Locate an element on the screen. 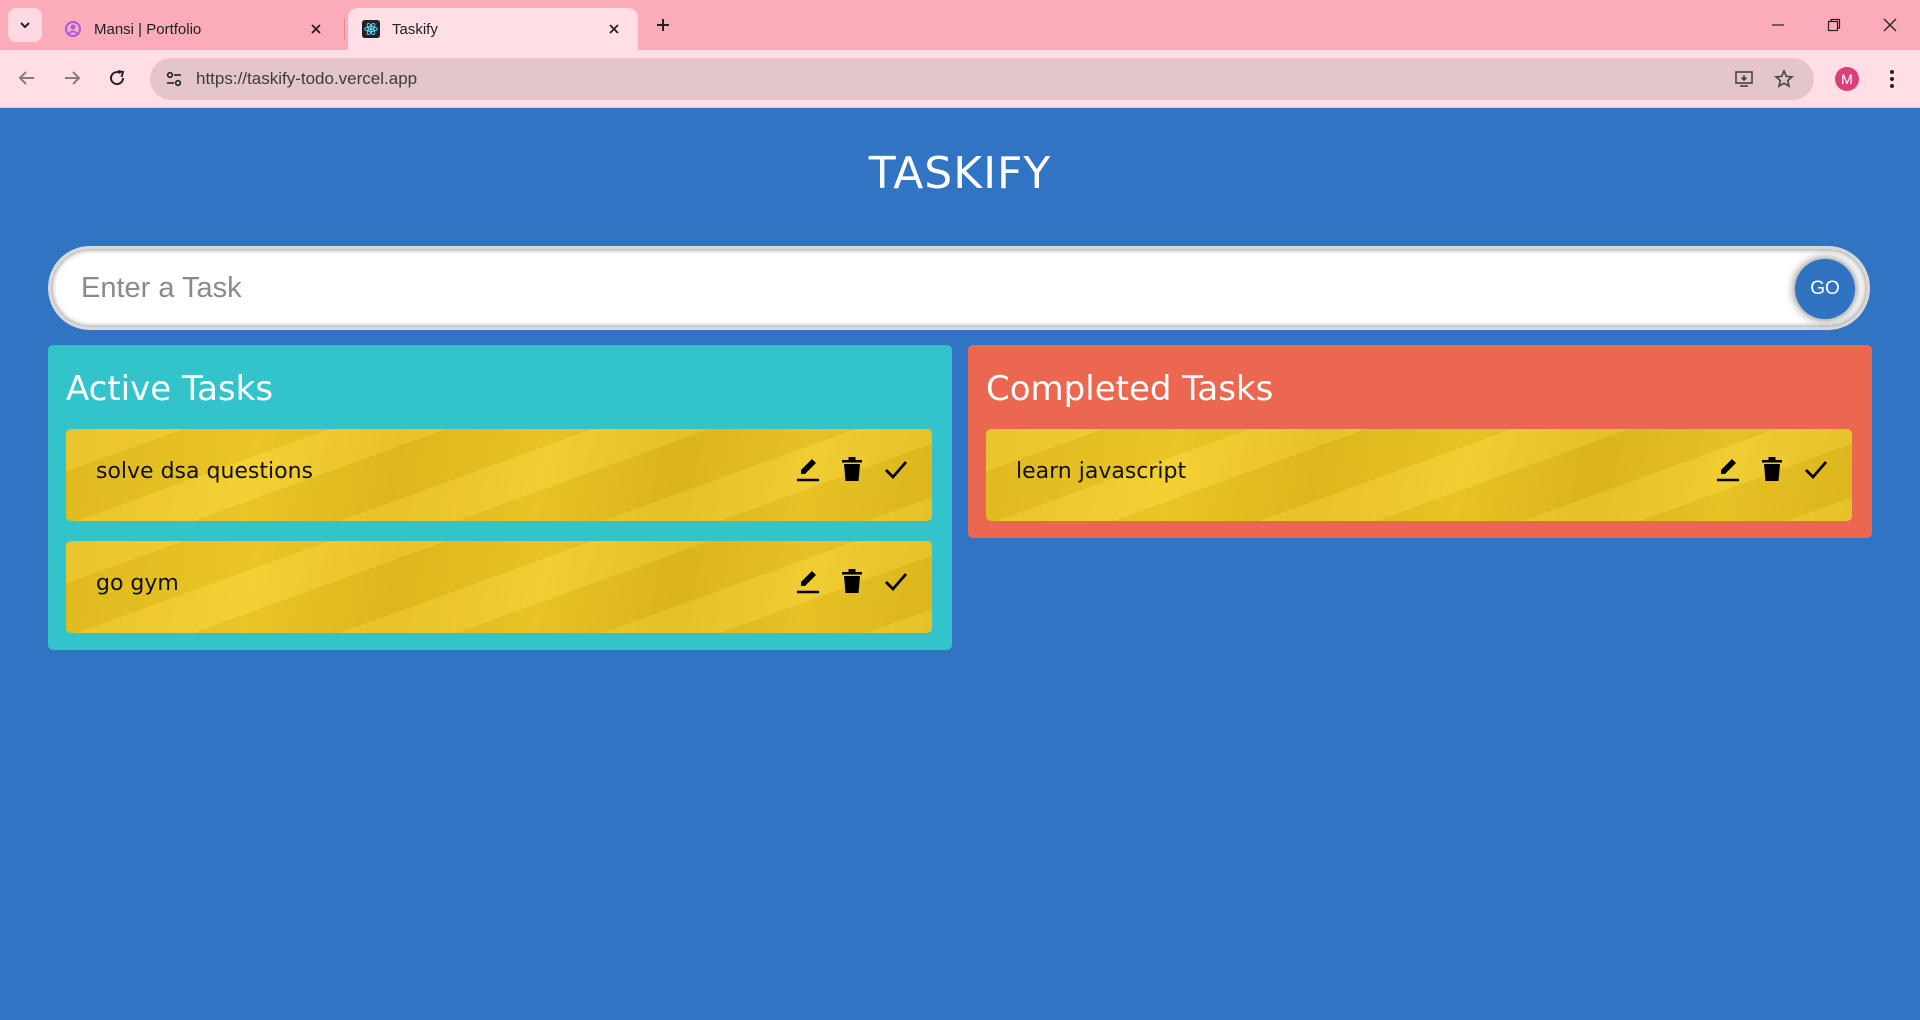  tab-divider is located at coordinates (344, 29).